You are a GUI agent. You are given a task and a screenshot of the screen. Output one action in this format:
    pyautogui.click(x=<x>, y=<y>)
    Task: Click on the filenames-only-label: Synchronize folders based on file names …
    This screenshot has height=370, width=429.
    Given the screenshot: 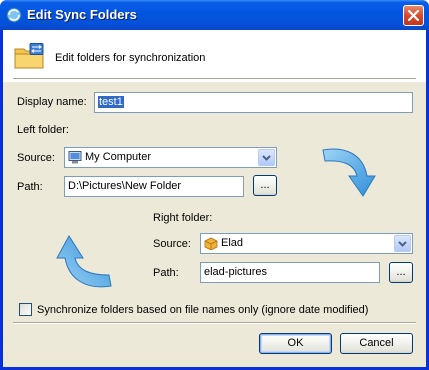 What is the action you would take?
    pyautogui.click(x=202, y=310)
    